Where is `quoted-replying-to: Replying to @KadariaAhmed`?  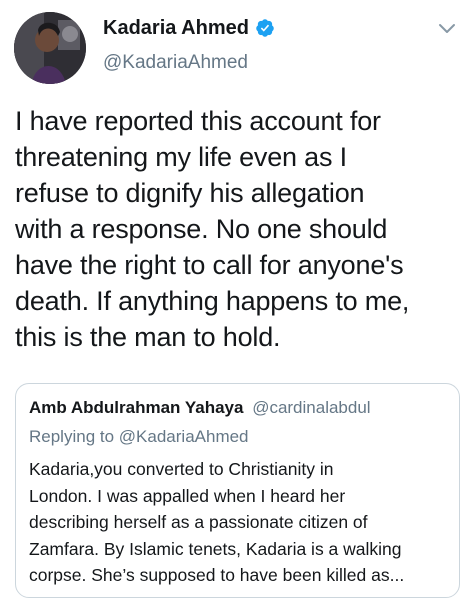
quoted-replying-to: Replying to @KadariaAhmed is located at coordinates (139, 437).